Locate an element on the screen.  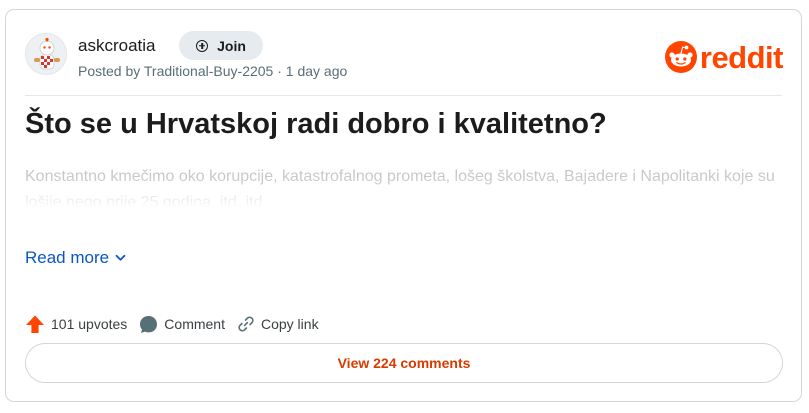
plus-circle-icon is located at coordinates (202, 45).